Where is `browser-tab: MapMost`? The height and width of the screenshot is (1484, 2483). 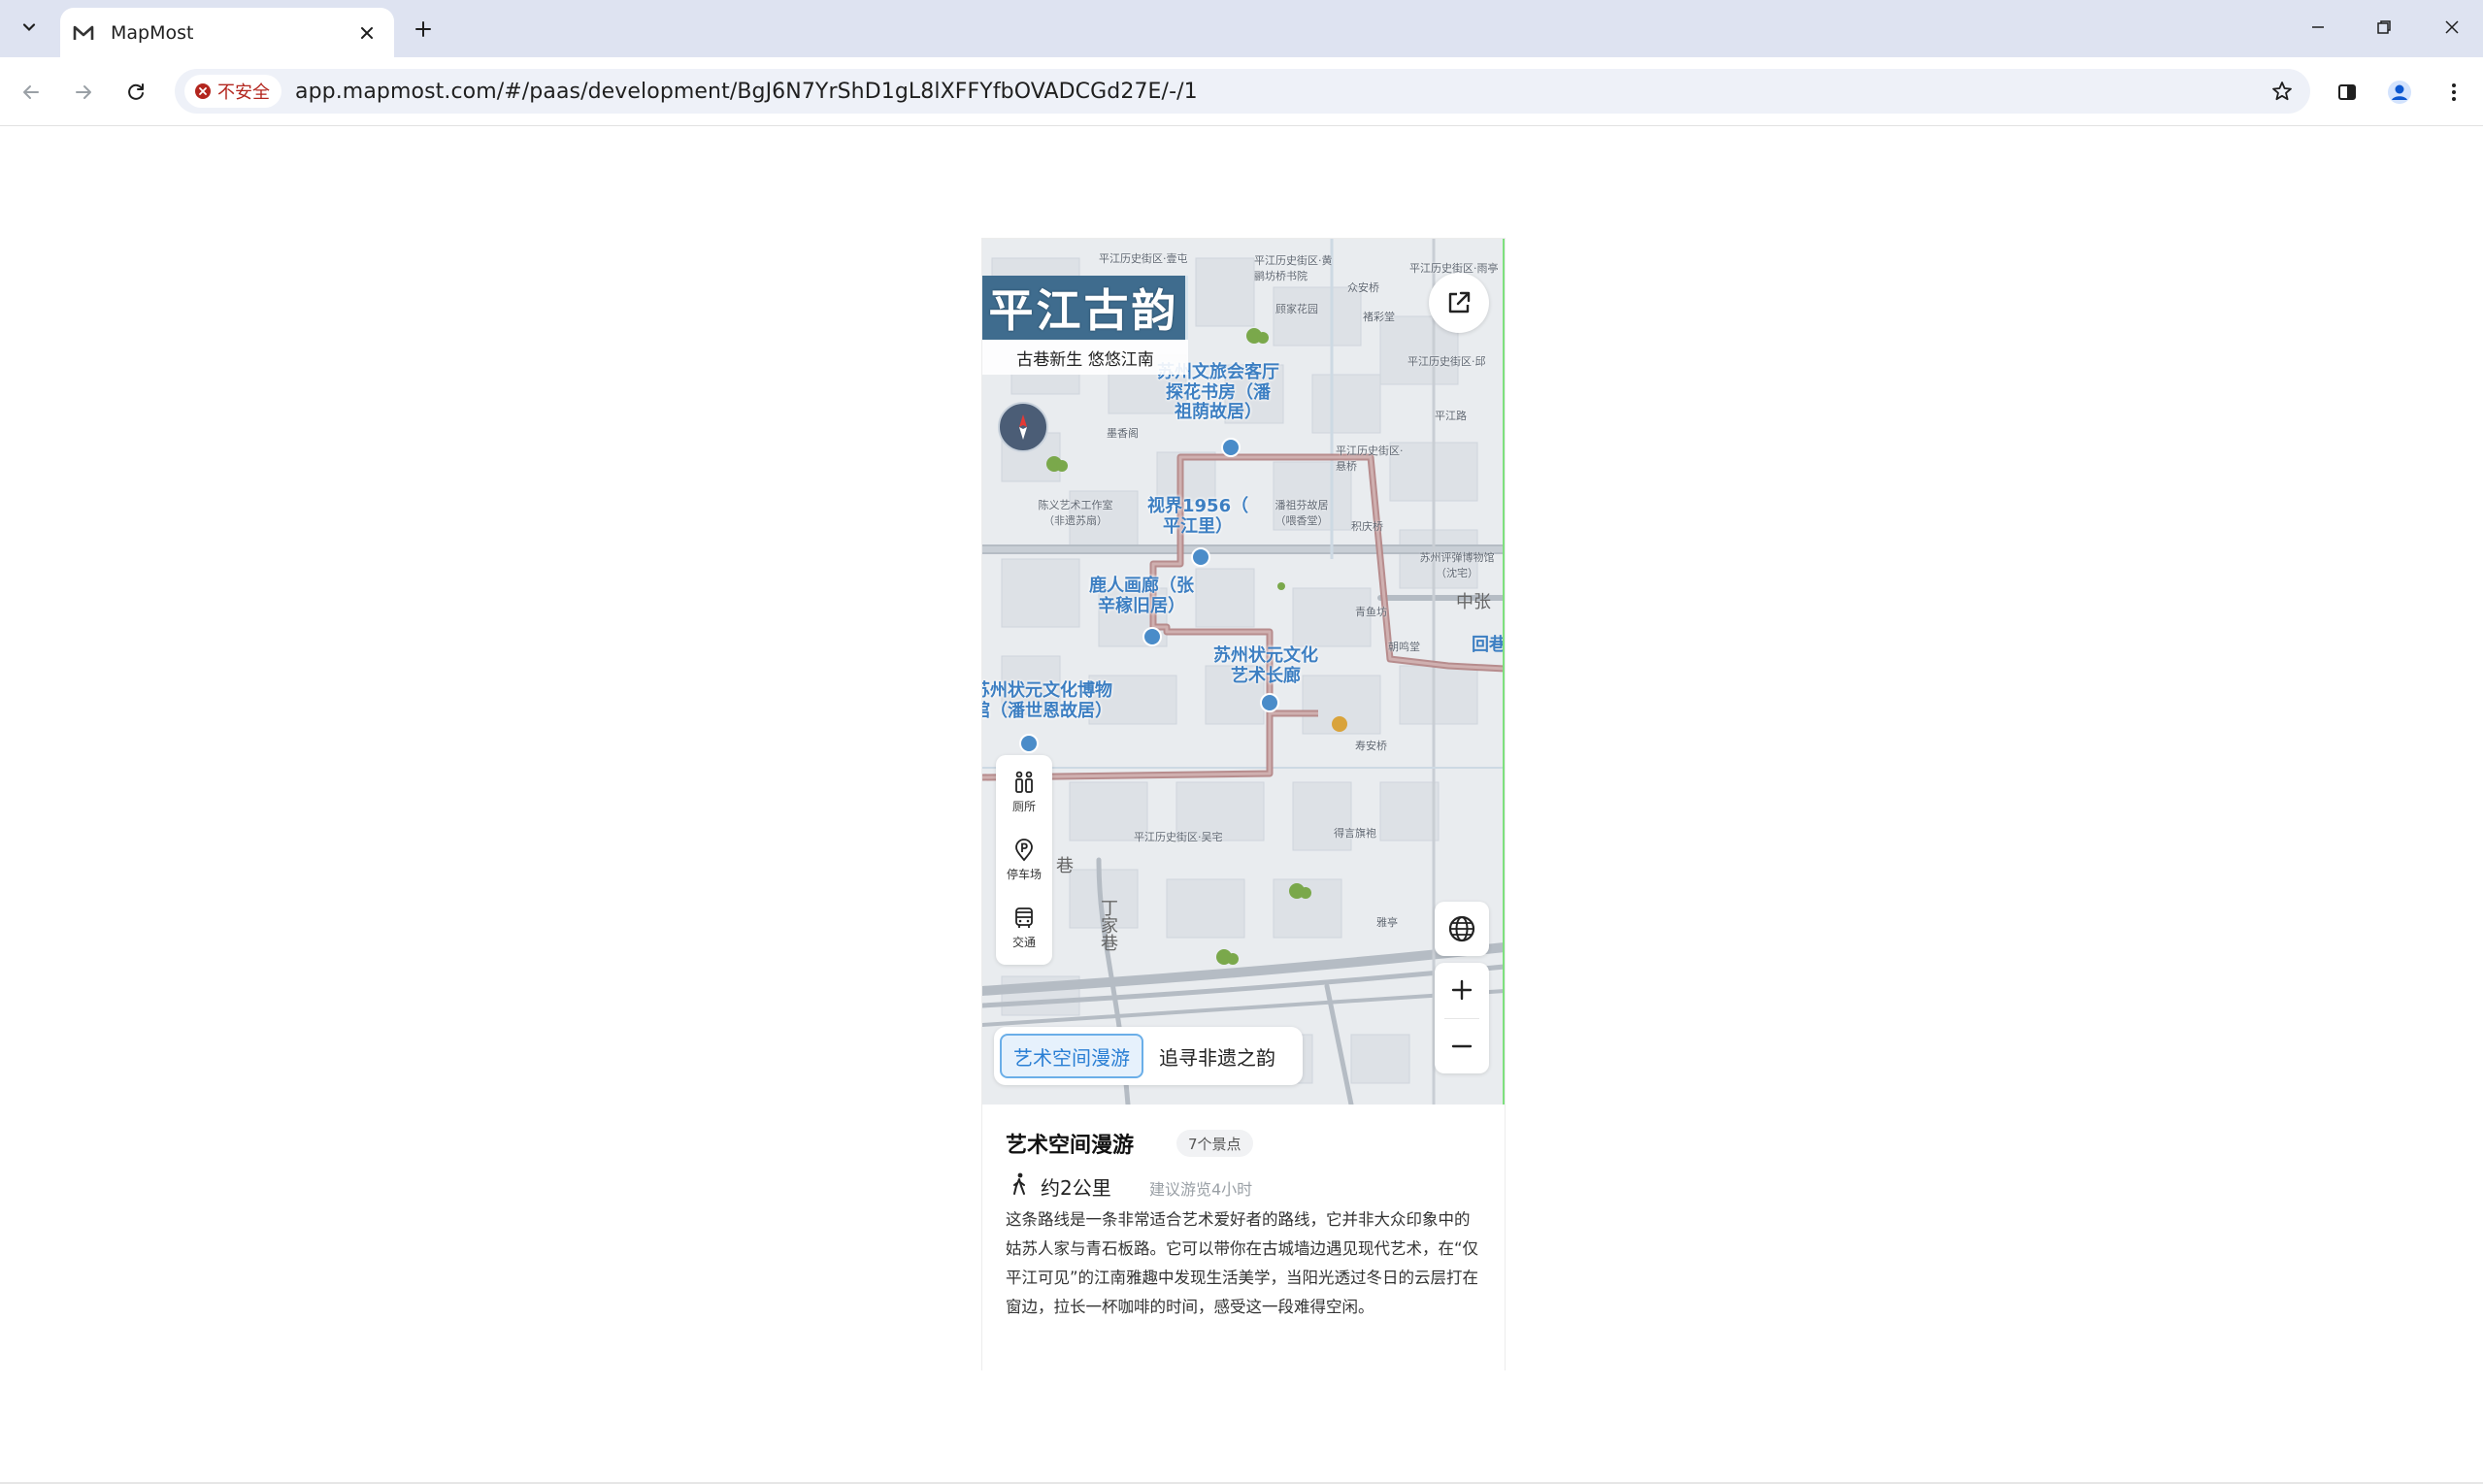
browser-tab: MapMost is located at coordinates (227, 32).